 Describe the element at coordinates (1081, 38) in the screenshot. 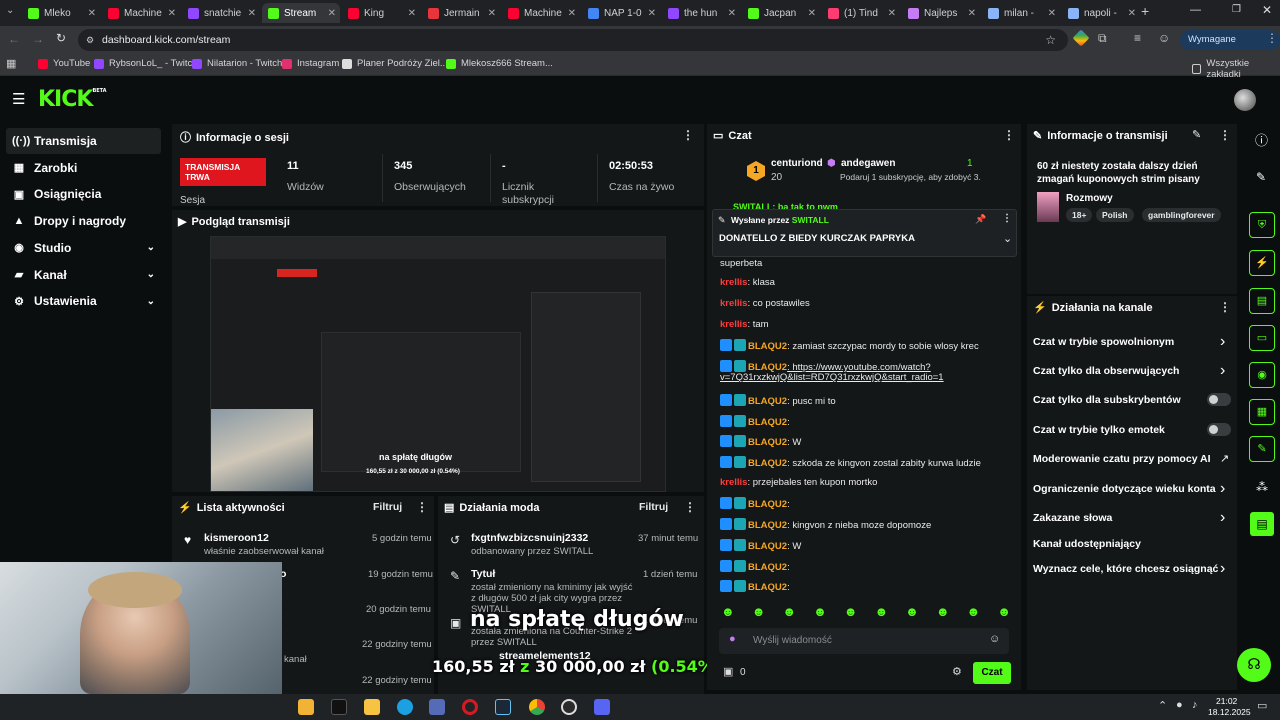

I see `extension-icon` at that location.